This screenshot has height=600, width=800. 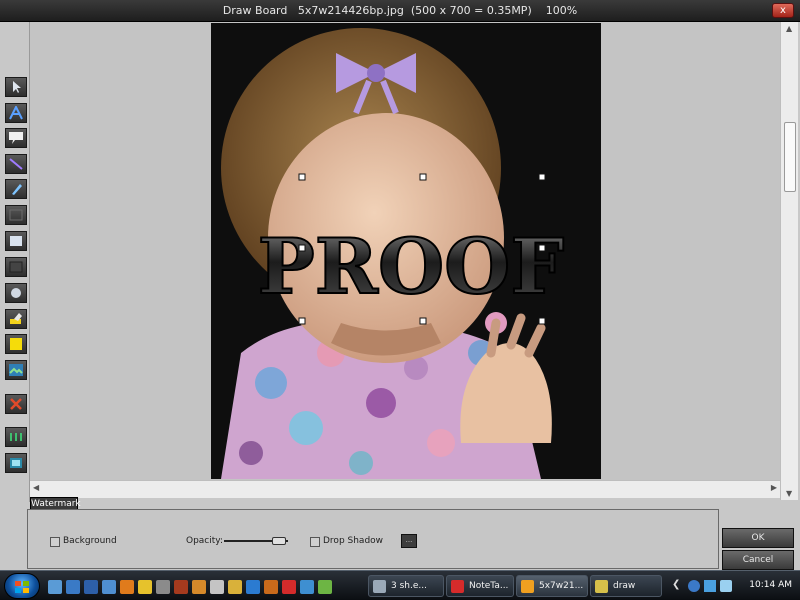 I want to click on line-tool-button, so click(x=16, y=164).